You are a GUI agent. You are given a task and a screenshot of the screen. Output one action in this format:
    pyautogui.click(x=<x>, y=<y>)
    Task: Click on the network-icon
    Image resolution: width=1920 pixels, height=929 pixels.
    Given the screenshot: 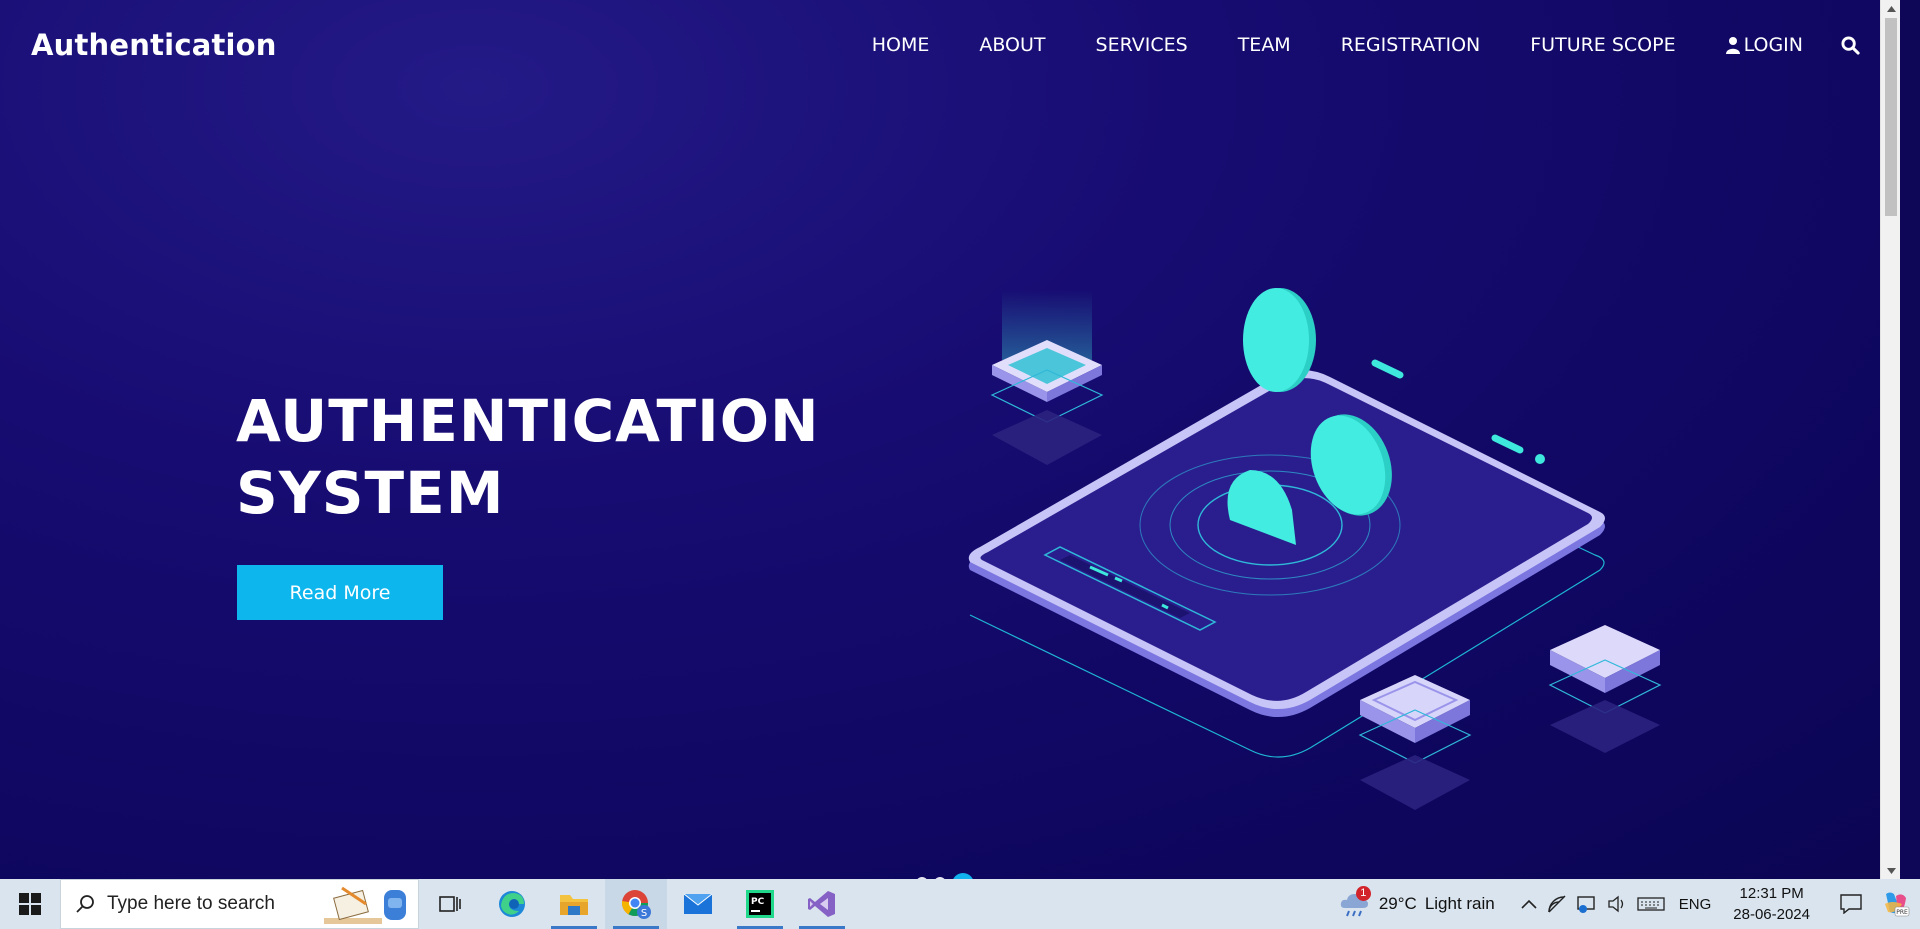 What is the action you would take?
    pyautogui.click(x=1557, y=904)
    